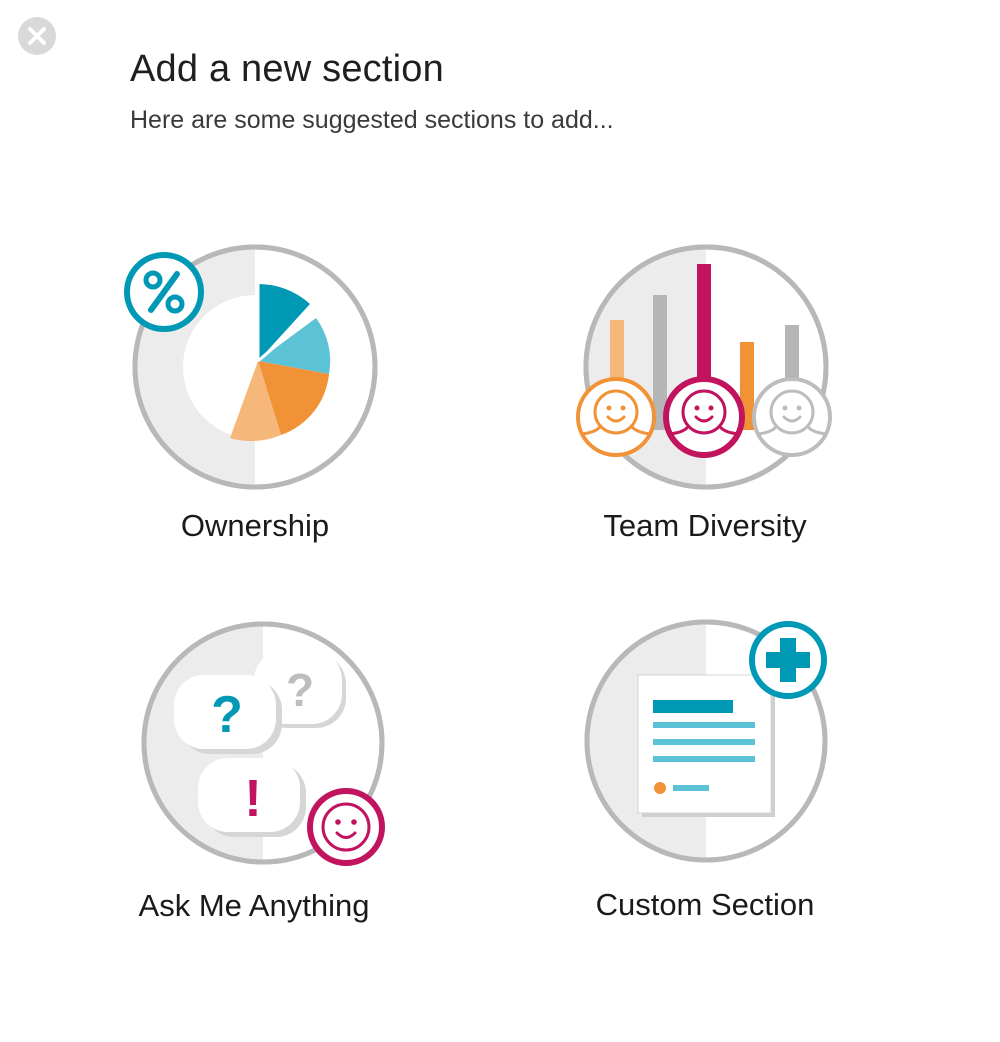  I want to click on plus-icon, so click(788, 660).